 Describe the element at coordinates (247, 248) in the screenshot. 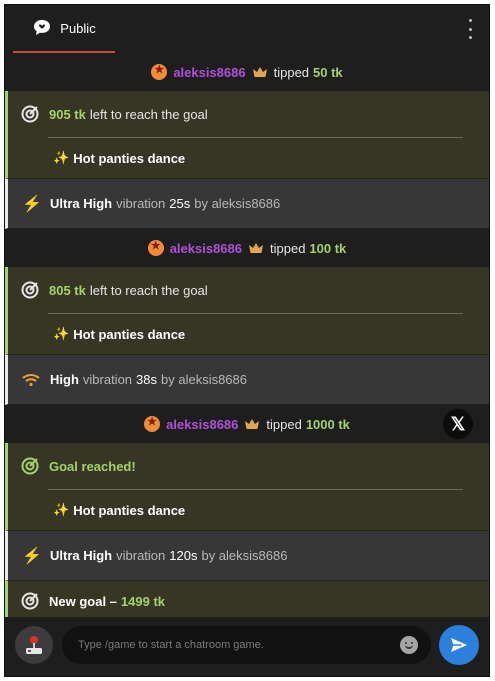

I see `tip-message: aleksis8686 tipped 100 tk` at that location.